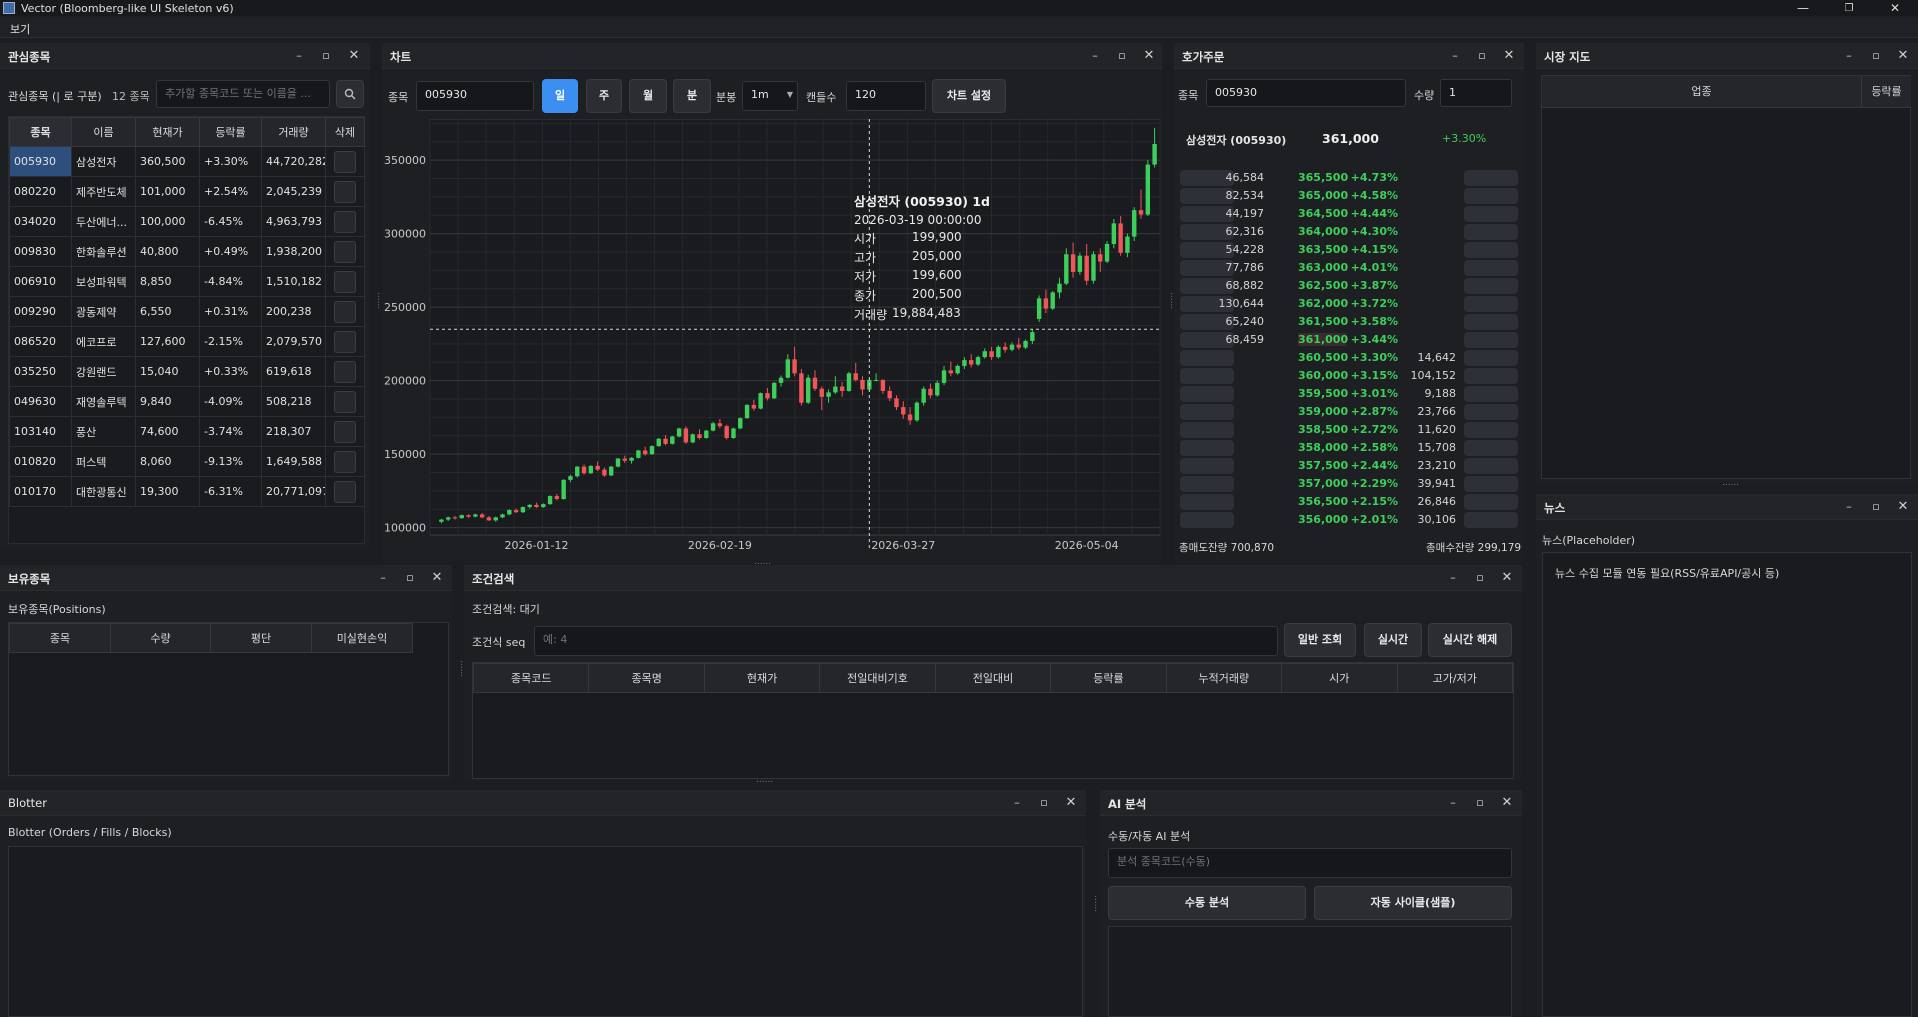 This screenshot has width=1918, height=1017. What do you see at coordinates (1849, 8) in the screenshot?
I see `maximize-window-button: ❐` at bounding box center [1849, 8].